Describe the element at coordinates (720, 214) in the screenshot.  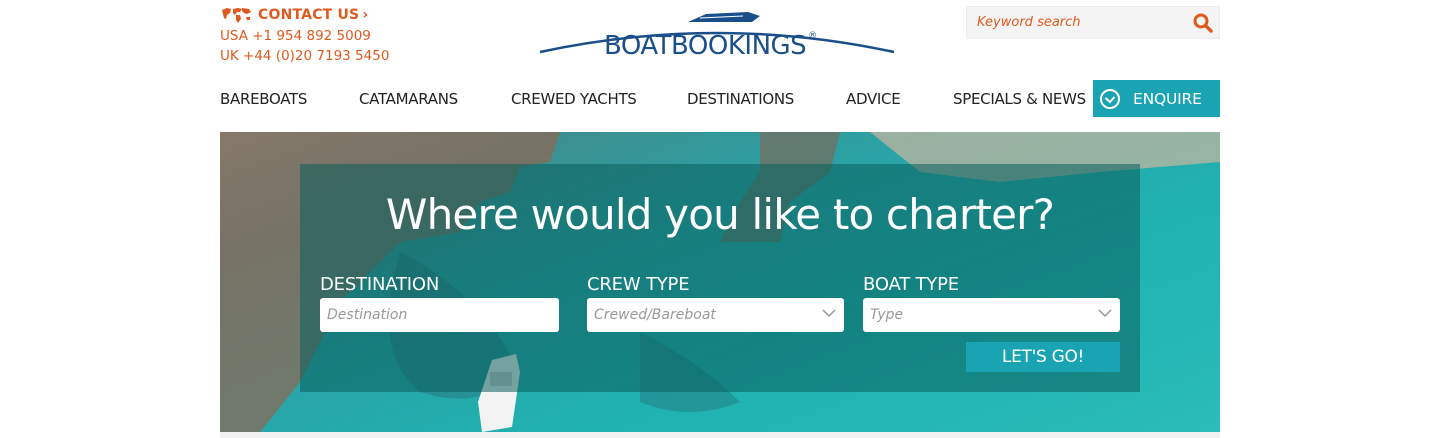
I see `hero-headline: Where would you like to charter?` at that location.